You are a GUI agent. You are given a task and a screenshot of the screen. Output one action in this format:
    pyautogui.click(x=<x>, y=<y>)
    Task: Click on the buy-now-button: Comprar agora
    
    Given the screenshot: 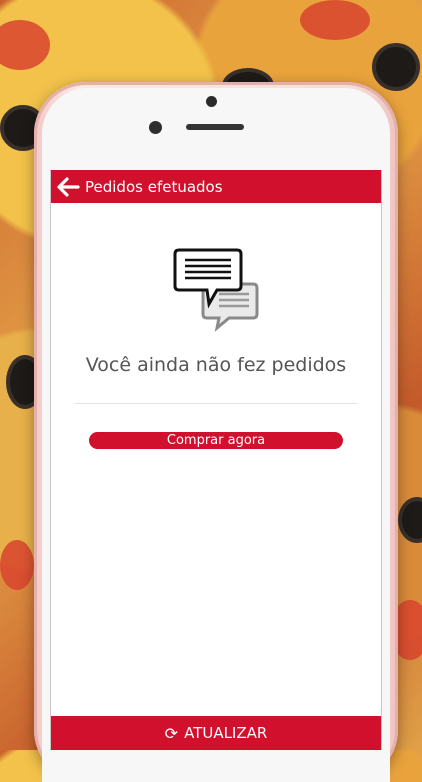 What is the action you would take?
    pyautogui.click(x=216, y=440)
    